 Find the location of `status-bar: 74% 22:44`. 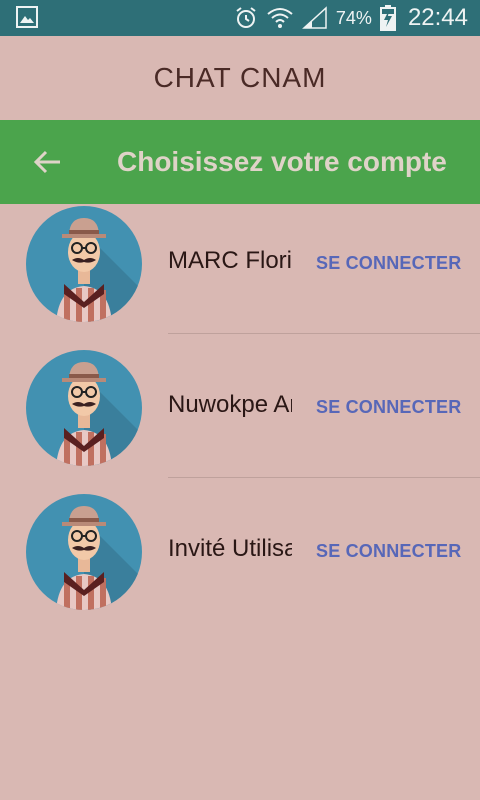

status-bar: 74% 22:44 is located at coordinates (240, 18).